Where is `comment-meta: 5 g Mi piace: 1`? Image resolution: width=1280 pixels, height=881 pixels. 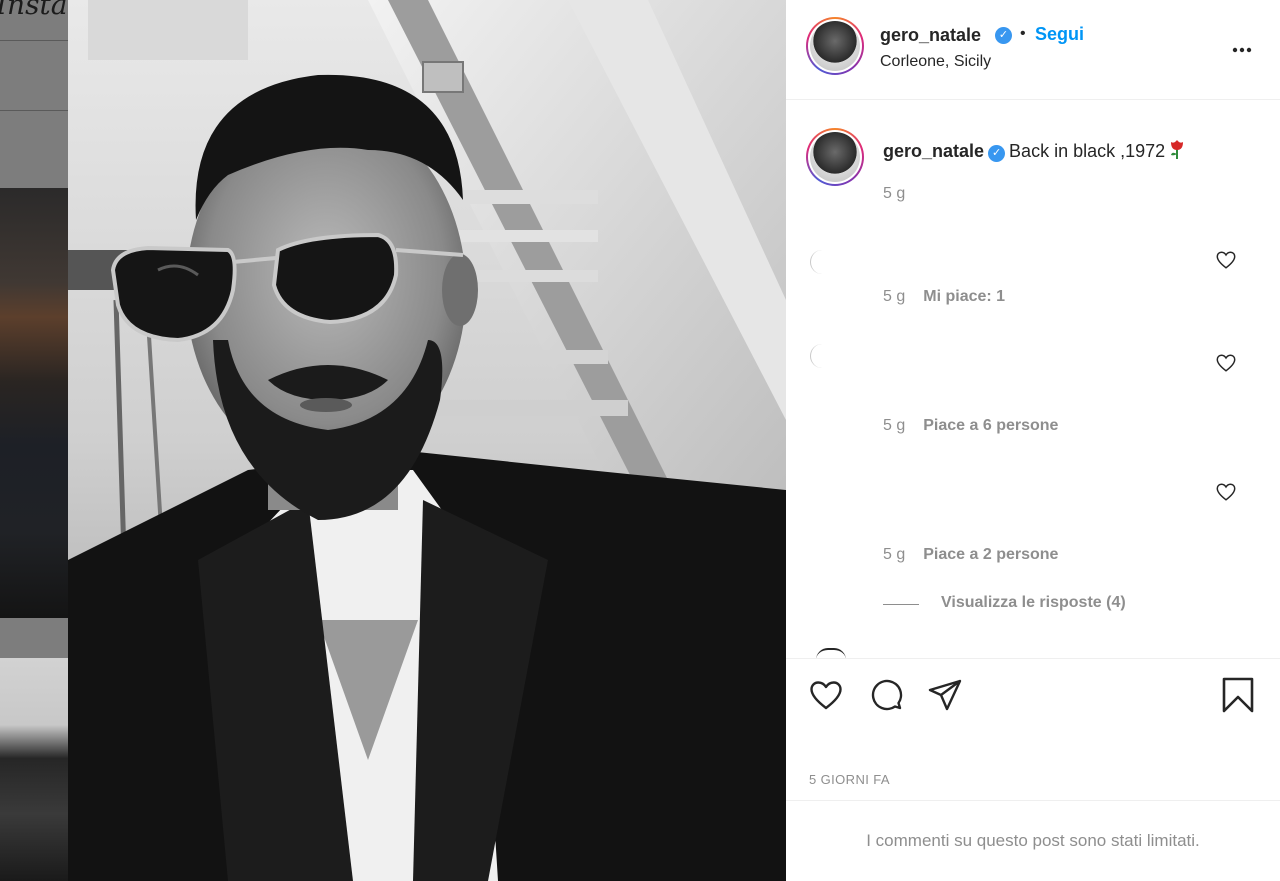
comment-meta: 5 g Mi piace: 1 is located at coordinates (944, 297).